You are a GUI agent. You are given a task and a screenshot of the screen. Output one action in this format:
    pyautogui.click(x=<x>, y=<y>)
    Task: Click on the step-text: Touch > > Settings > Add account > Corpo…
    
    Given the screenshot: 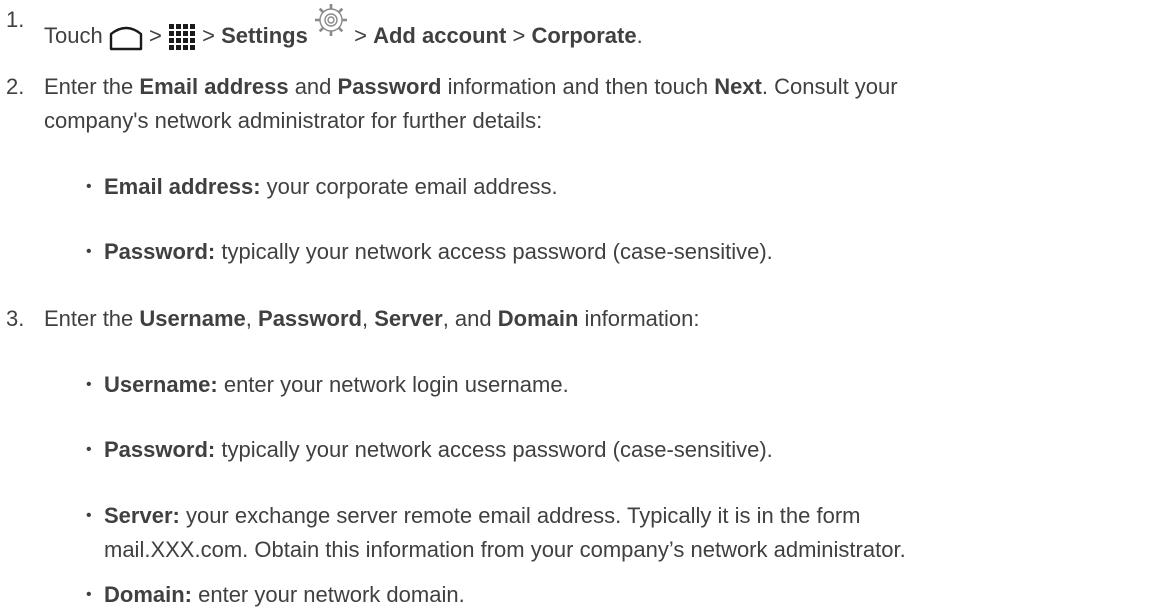 What is the action you would take?
    pyautogui.click(x=589, y=28)
    